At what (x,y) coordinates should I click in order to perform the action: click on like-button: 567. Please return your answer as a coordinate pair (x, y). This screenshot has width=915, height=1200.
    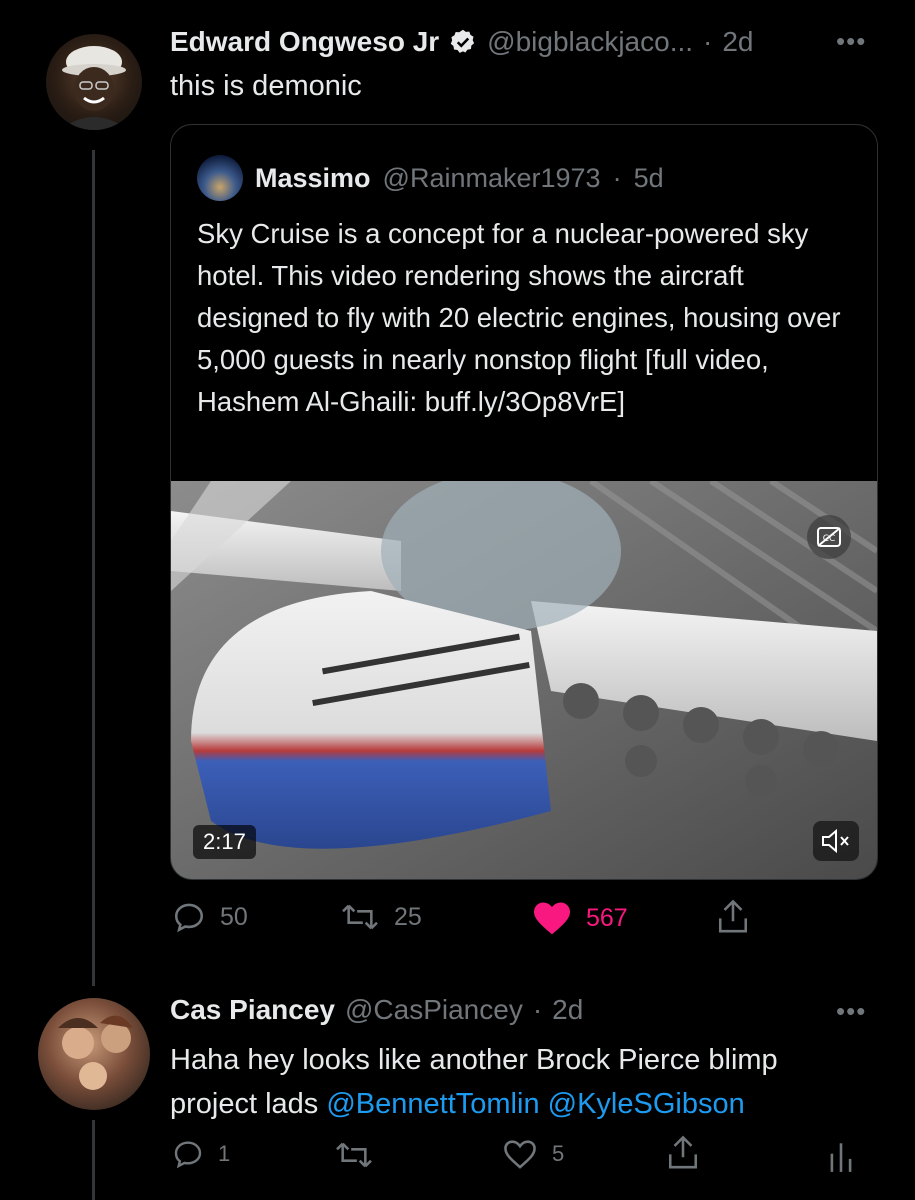
    Looking at the image, I should click on (580, 918).